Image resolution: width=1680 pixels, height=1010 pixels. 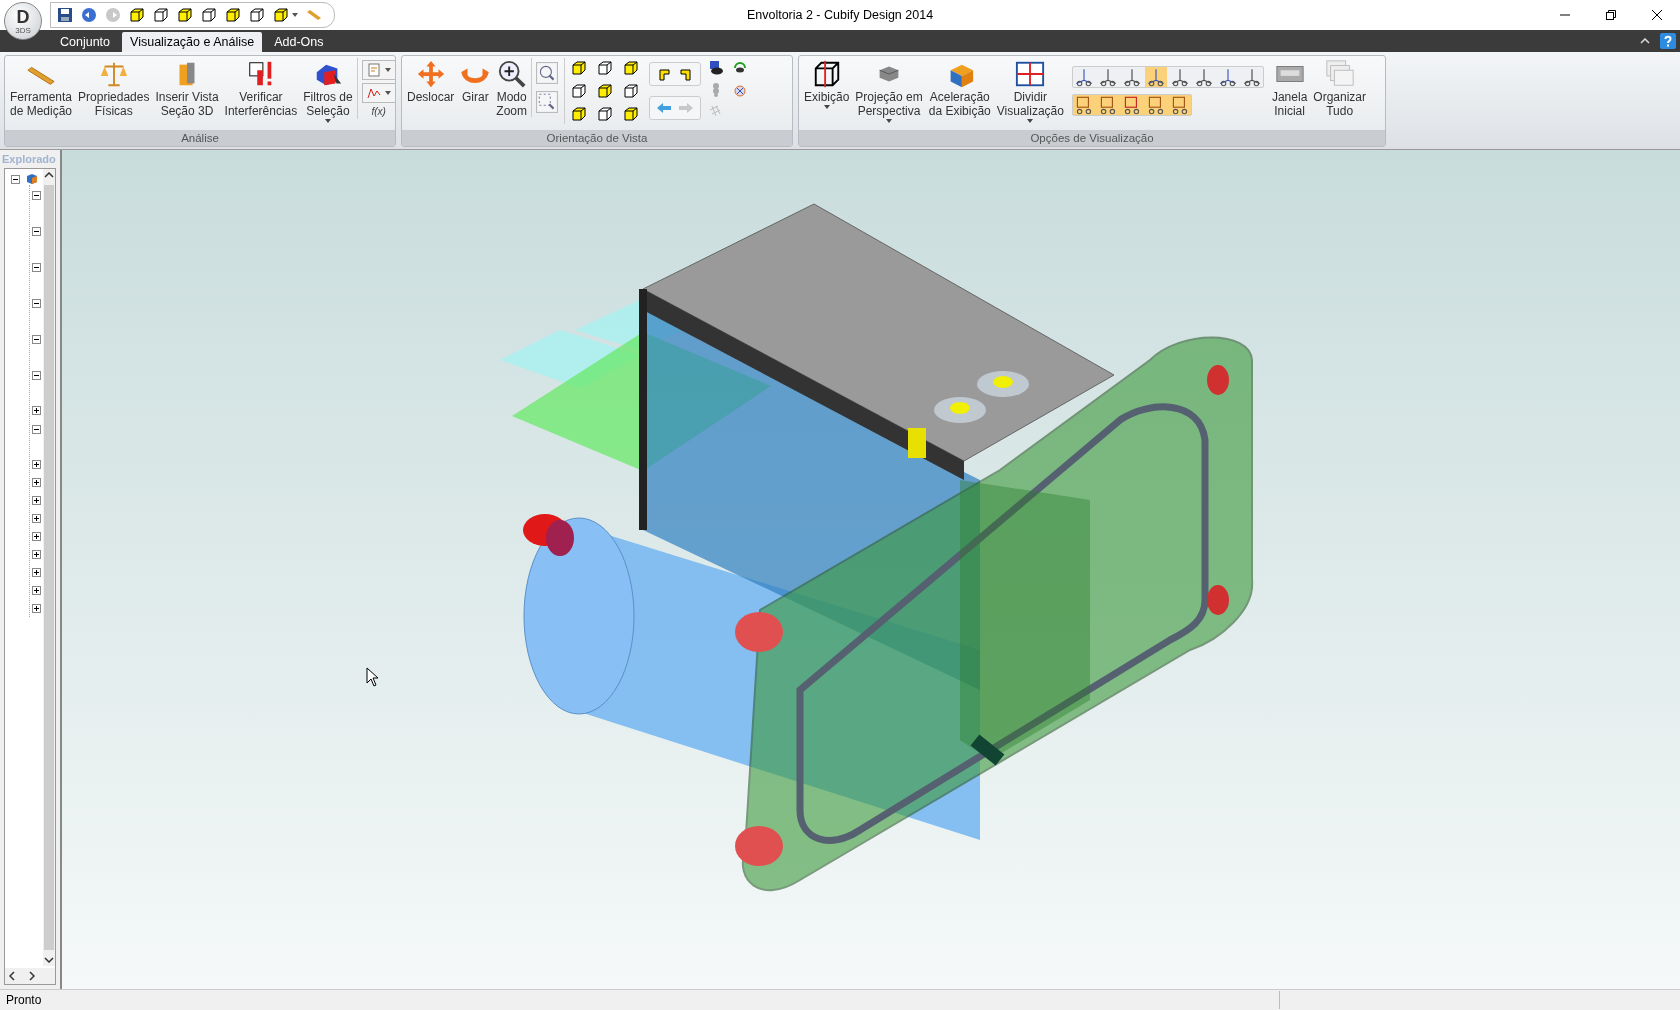 What do you see at coordinates (23, 1000) in the screenshot?
I see `status-text: Pronto` at bounding box center [23, 1000].